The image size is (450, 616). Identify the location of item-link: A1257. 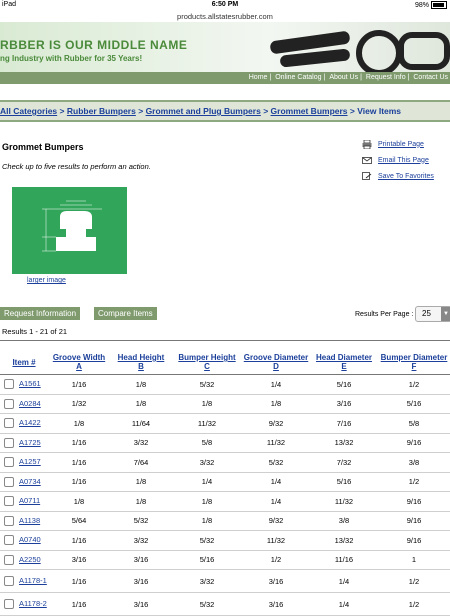
(30, 461).